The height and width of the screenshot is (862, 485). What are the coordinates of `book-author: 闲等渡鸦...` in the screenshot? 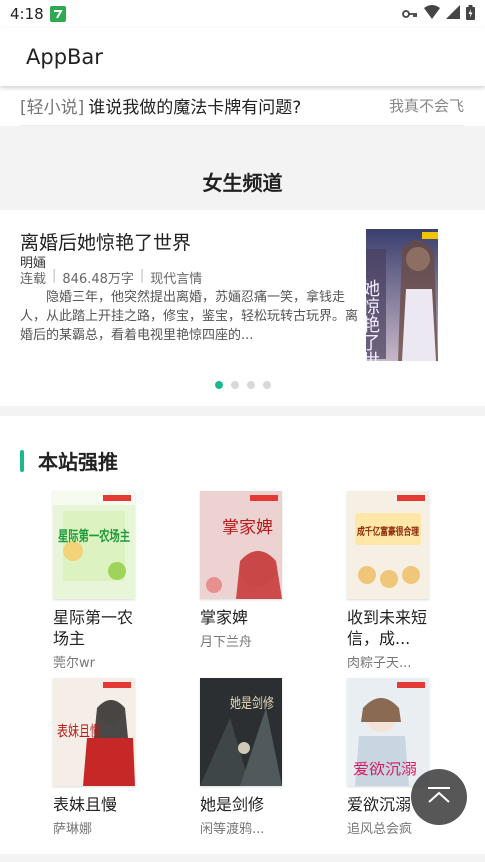 It's located at (232, 829).